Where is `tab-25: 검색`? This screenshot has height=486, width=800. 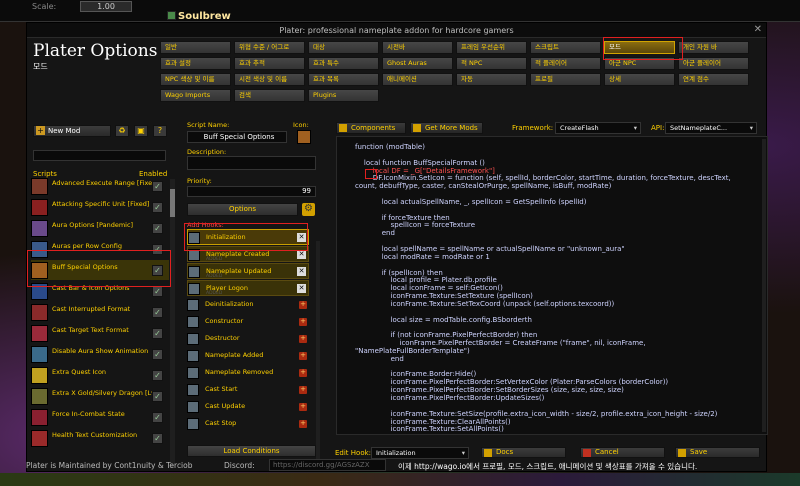
tab-25: 검색 is located at coordinates (269, 95).